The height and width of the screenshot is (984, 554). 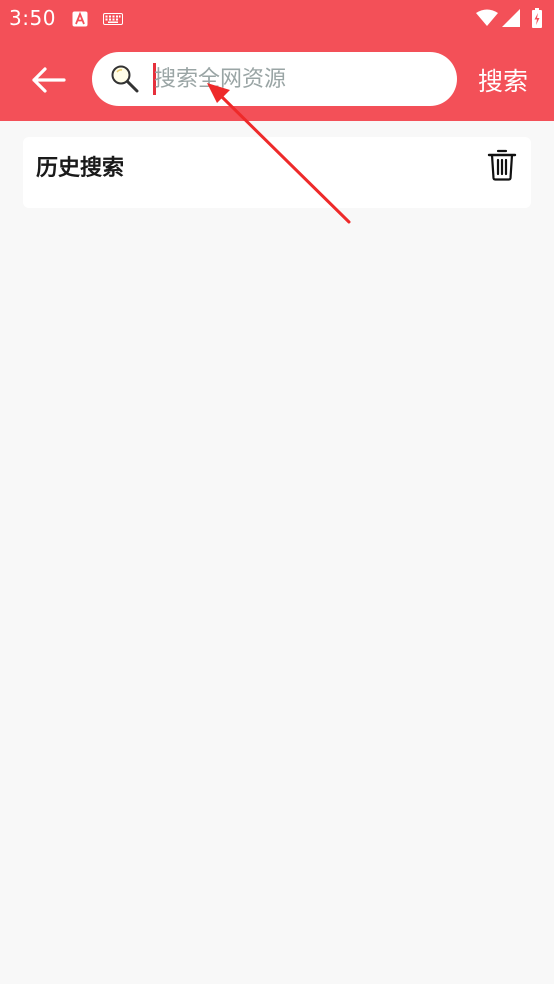 I want to click on history-section: 历史搜索, so click(x=277, y=172).